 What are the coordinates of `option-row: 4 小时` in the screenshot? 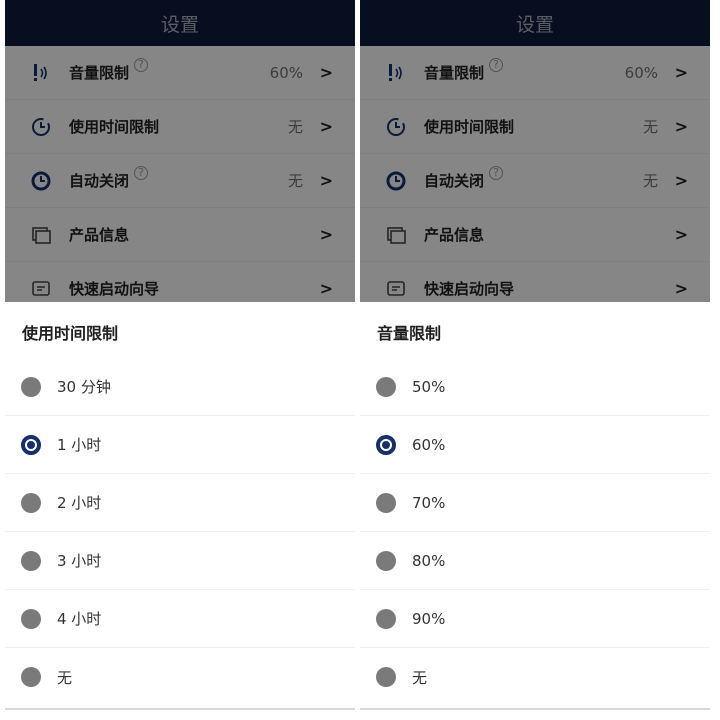 It's located at (180, 619).